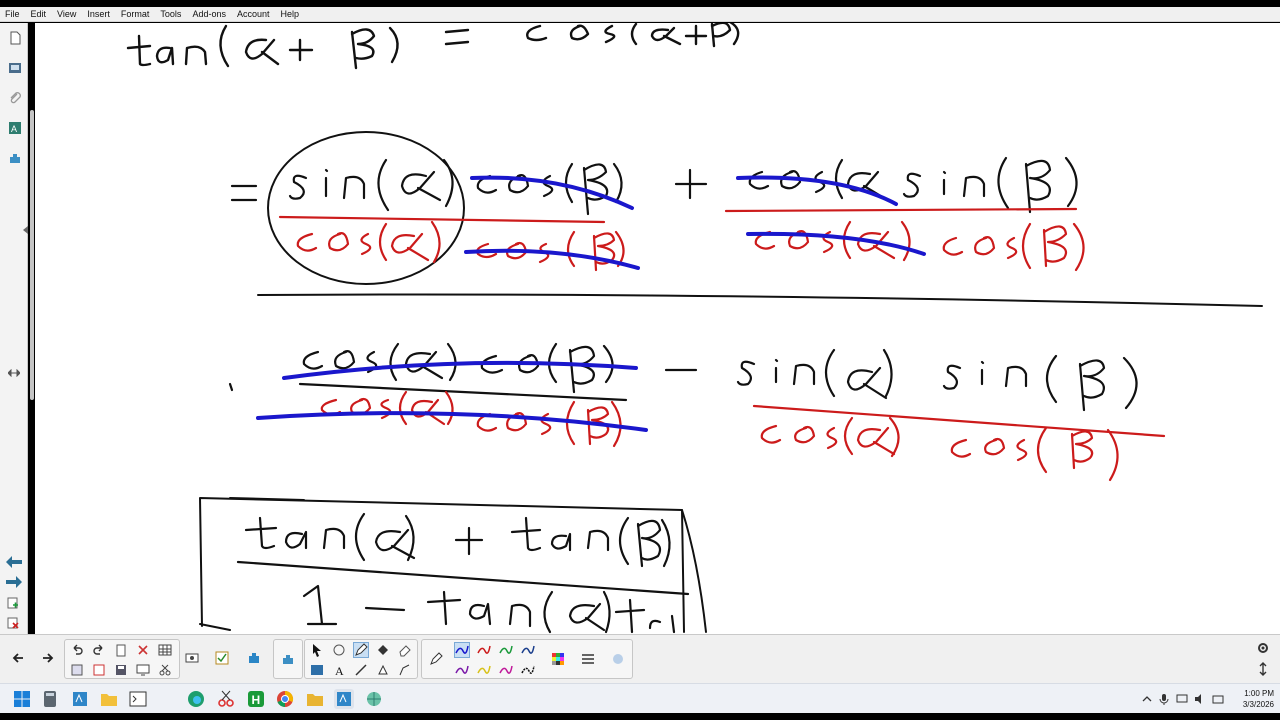  I want to click on response-button, so click(288, 659).